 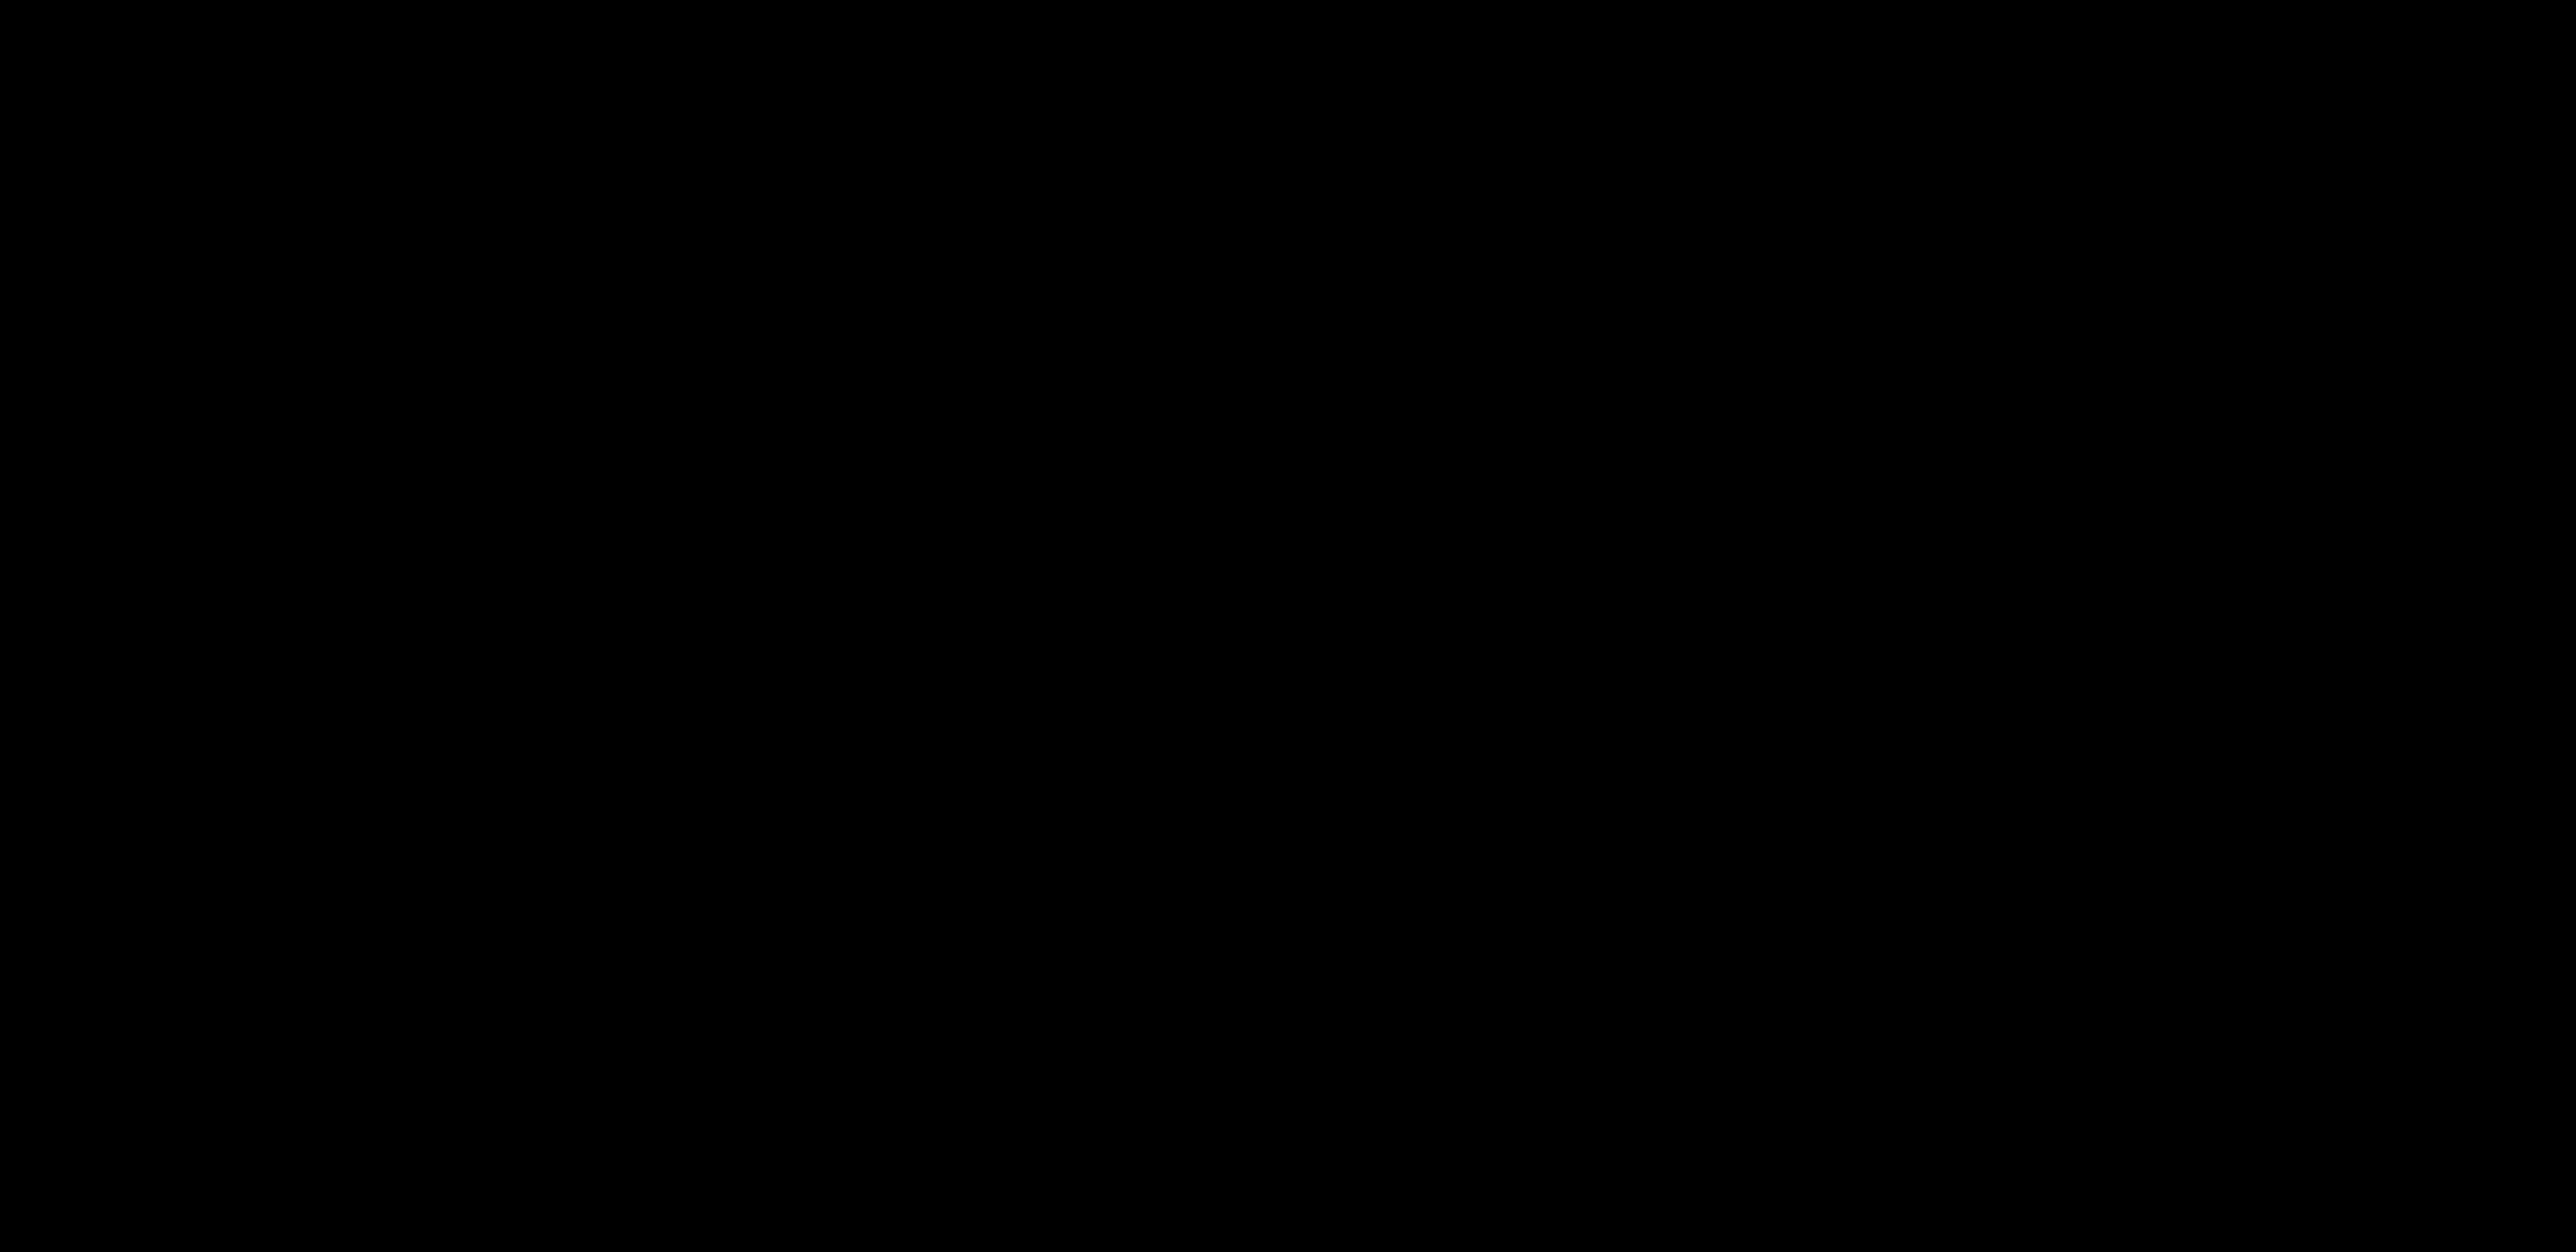 What do you see at coordinates (322, 320) in the screenshot?
I see `cell-dienstnummer: 11451801` at bounding box center [322, 320].